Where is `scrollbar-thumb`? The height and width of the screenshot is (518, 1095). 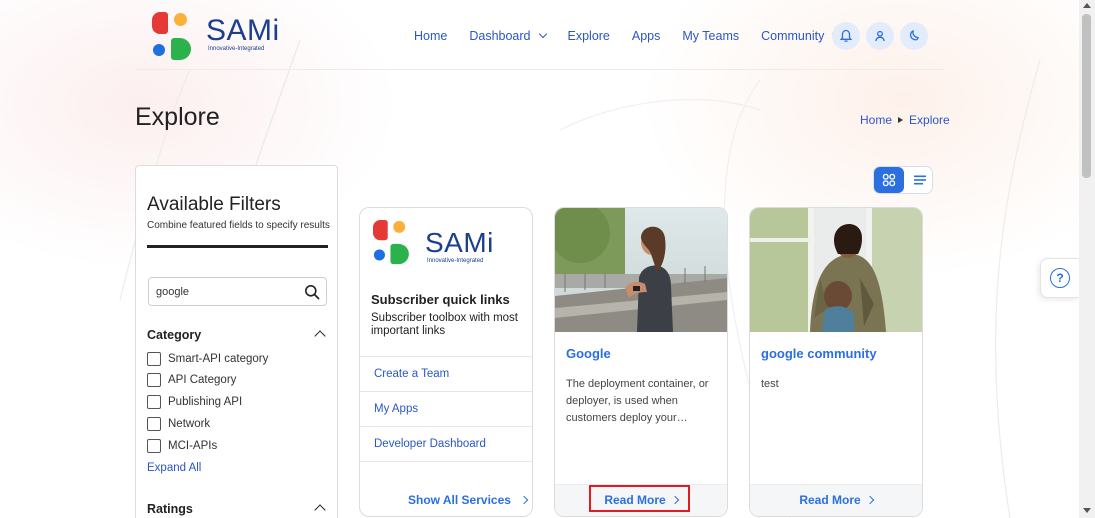 scrollbar-thumb is located at coordinates (1086, 96).